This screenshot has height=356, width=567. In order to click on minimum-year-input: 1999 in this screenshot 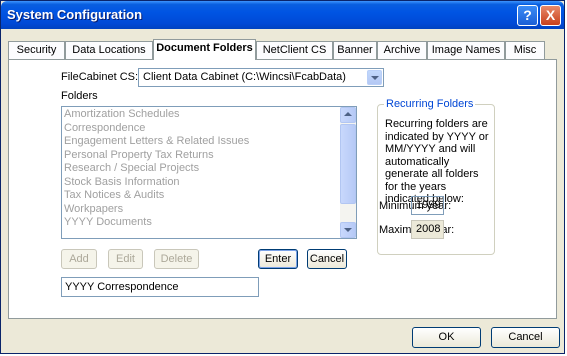, I will do `click(427, 205)`.